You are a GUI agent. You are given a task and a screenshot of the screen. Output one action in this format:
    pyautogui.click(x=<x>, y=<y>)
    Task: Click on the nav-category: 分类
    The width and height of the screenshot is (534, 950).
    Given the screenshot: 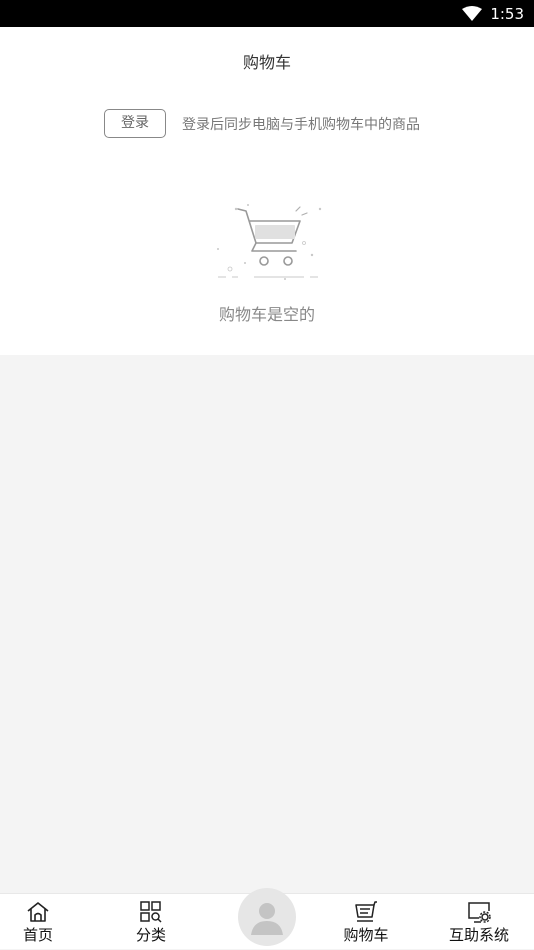 What is the action you would take?
    pyautogui.click(x=151, y=922)
    